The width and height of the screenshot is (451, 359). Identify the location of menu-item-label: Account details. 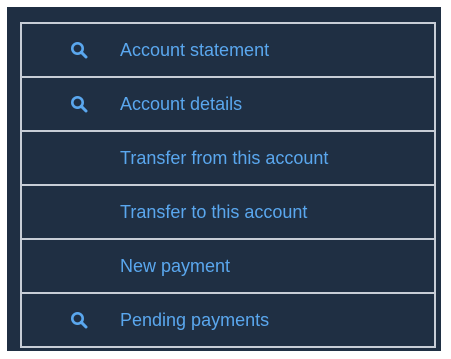
(181, 103).